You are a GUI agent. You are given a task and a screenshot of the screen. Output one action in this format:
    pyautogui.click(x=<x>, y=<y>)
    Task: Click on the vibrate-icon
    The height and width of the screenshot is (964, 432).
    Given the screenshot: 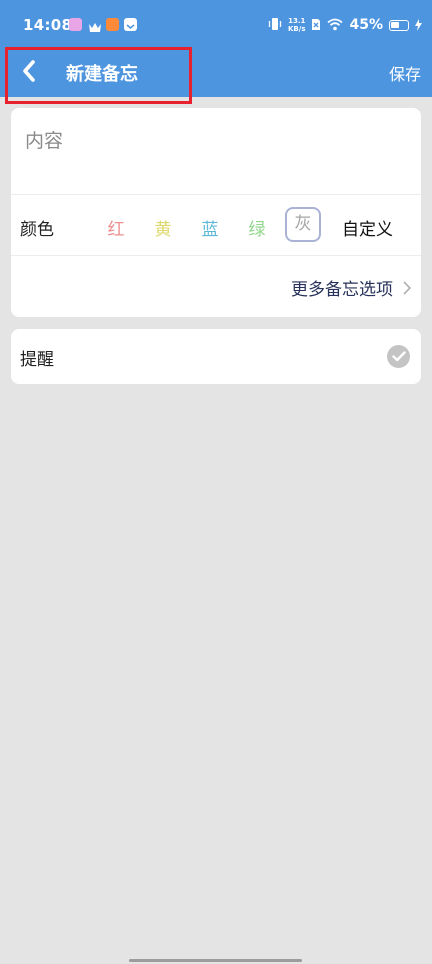 What is the action you would take?
    pyautogui.click(x=275, y=25)
    